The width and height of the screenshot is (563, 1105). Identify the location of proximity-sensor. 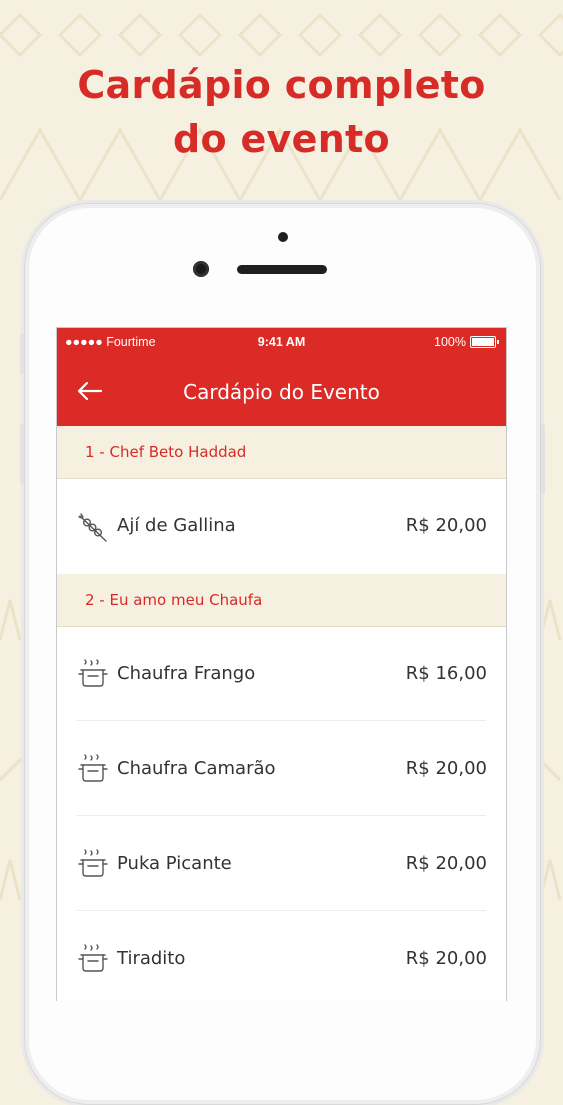
(283, 237).